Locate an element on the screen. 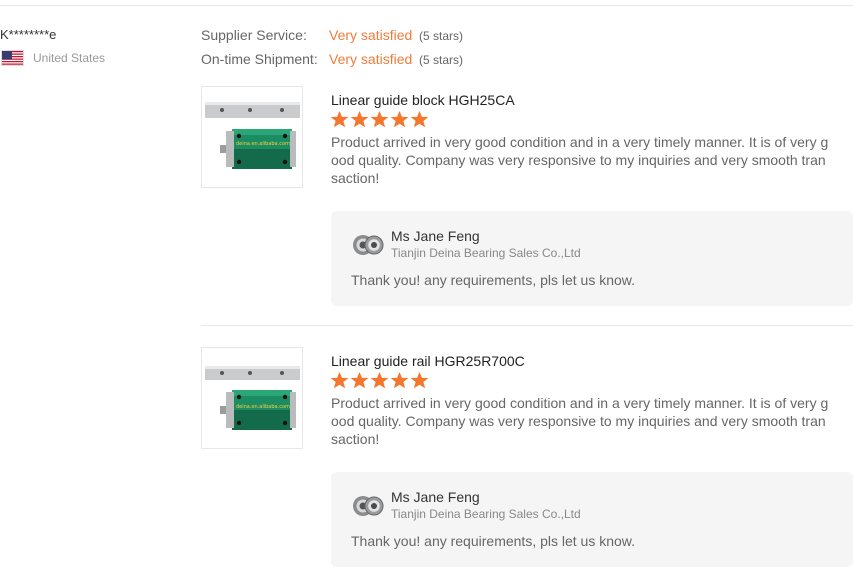  buyer-name: K********e is located at coordinates (28, 34).